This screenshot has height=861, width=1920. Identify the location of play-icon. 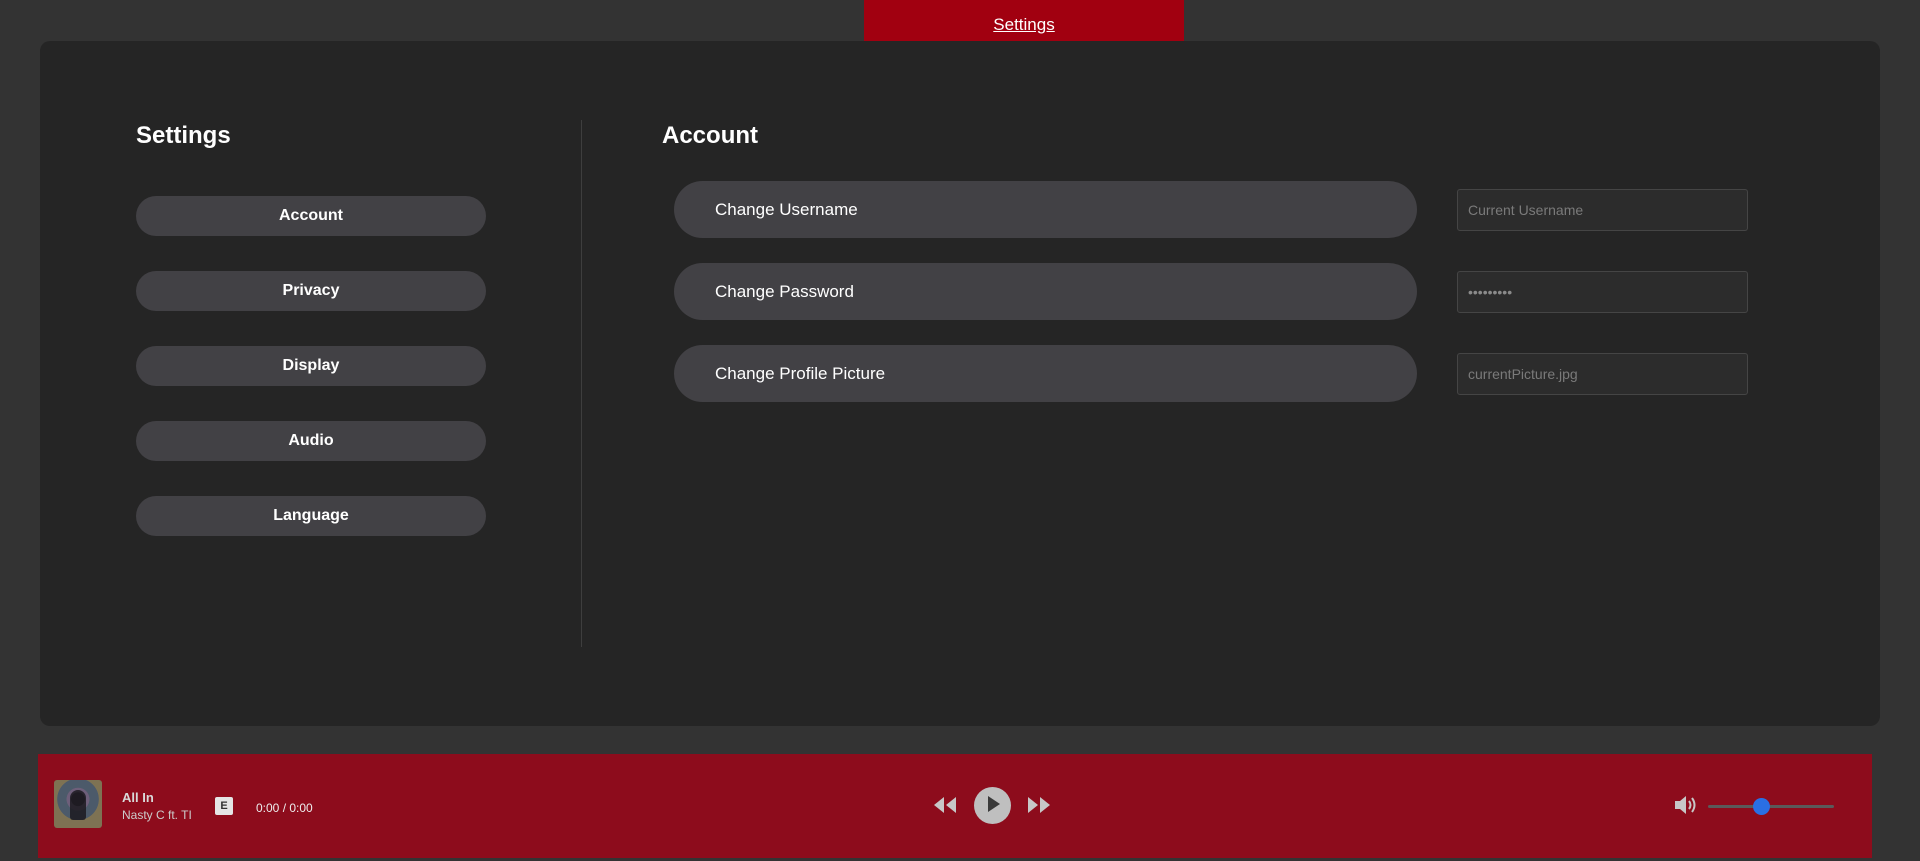
(993, 805).